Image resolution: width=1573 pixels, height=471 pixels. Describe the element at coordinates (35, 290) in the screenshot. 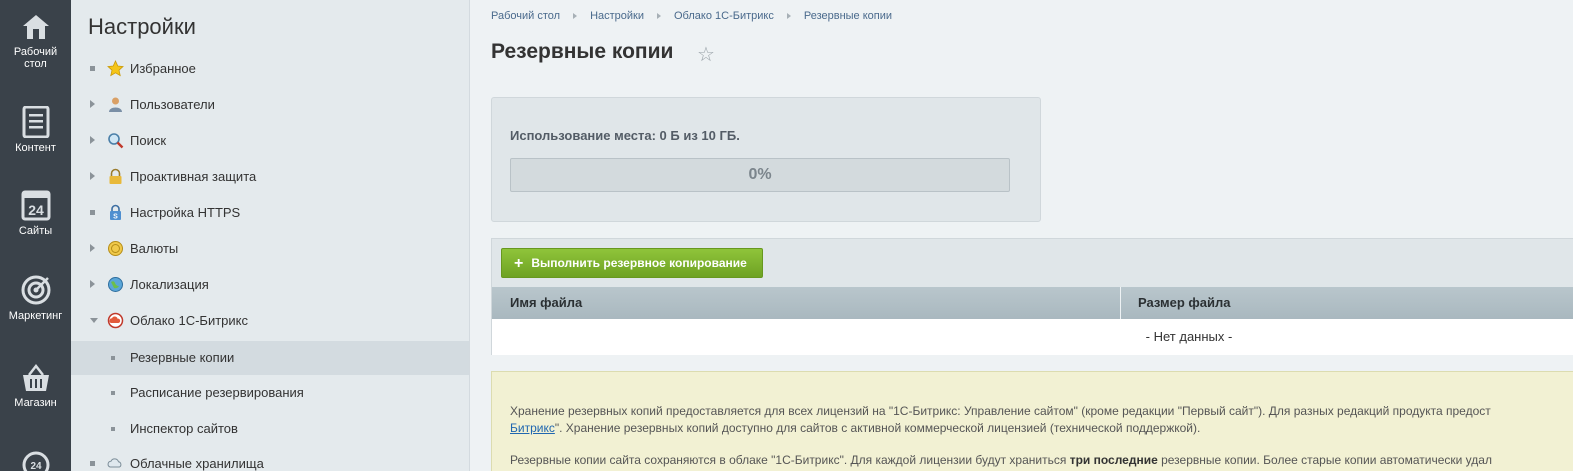

I see `target-icon` at that location.